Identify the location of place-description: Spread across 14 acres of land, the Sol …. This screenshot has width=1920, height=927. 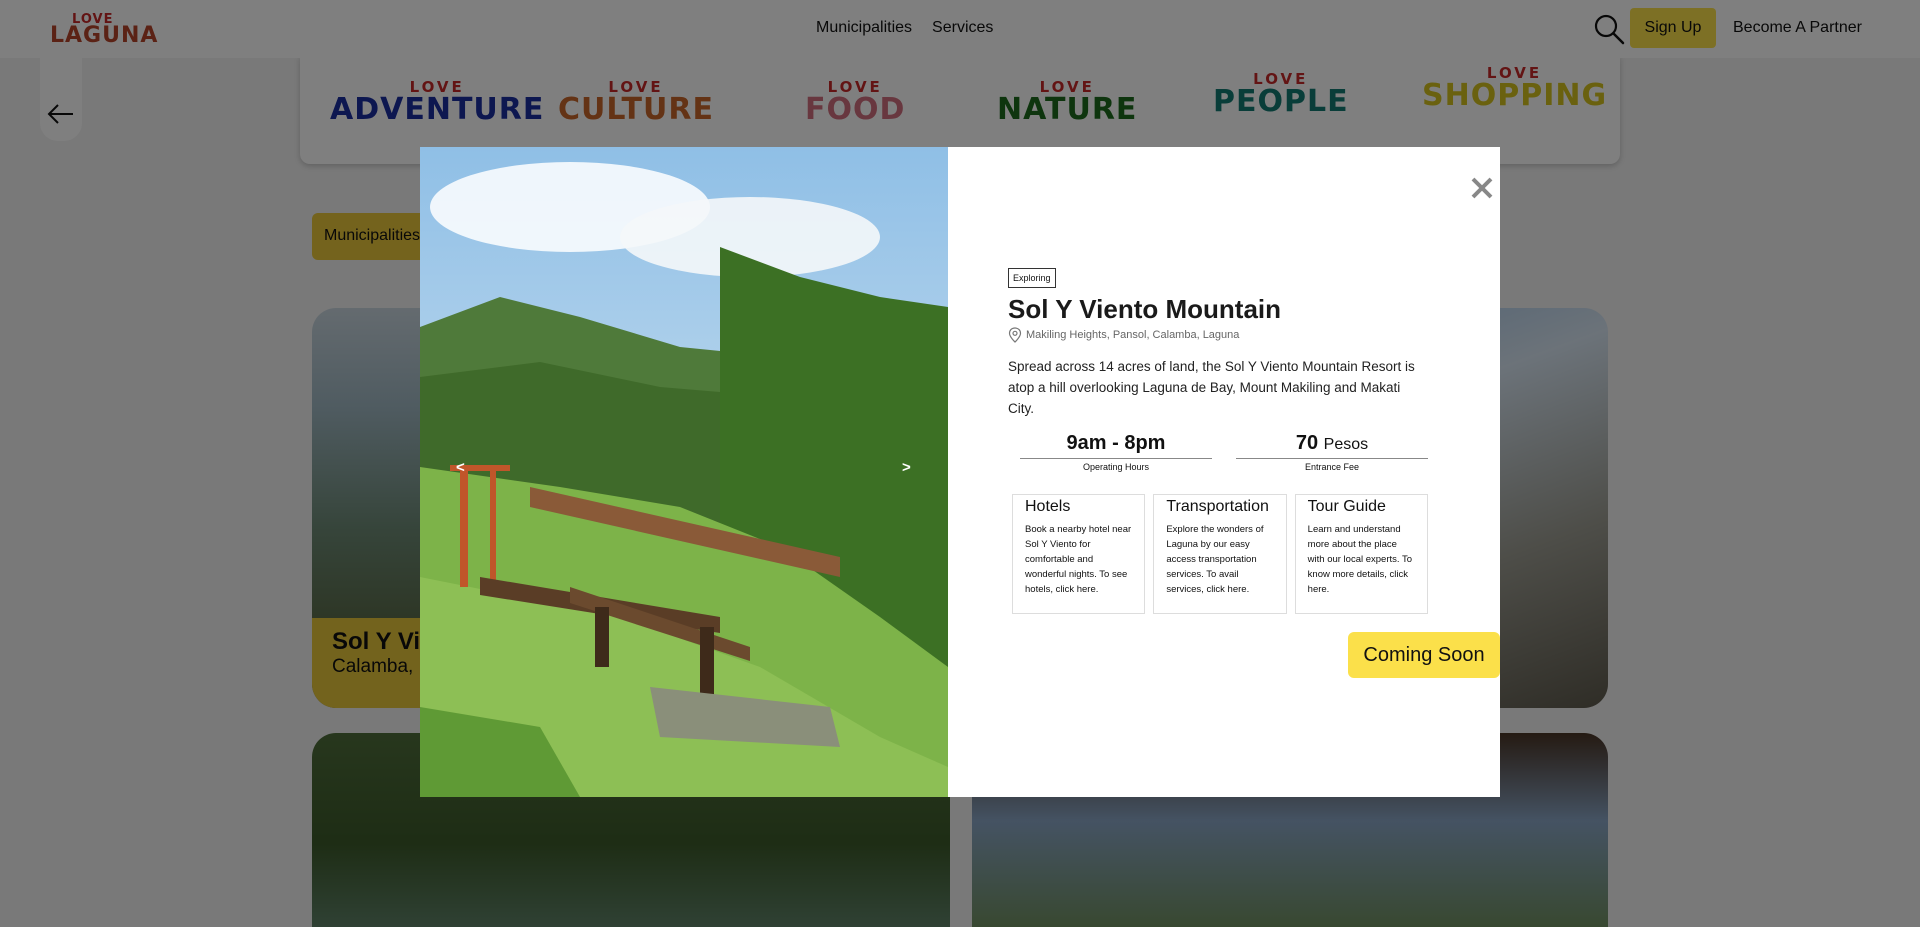
(1211, 387).